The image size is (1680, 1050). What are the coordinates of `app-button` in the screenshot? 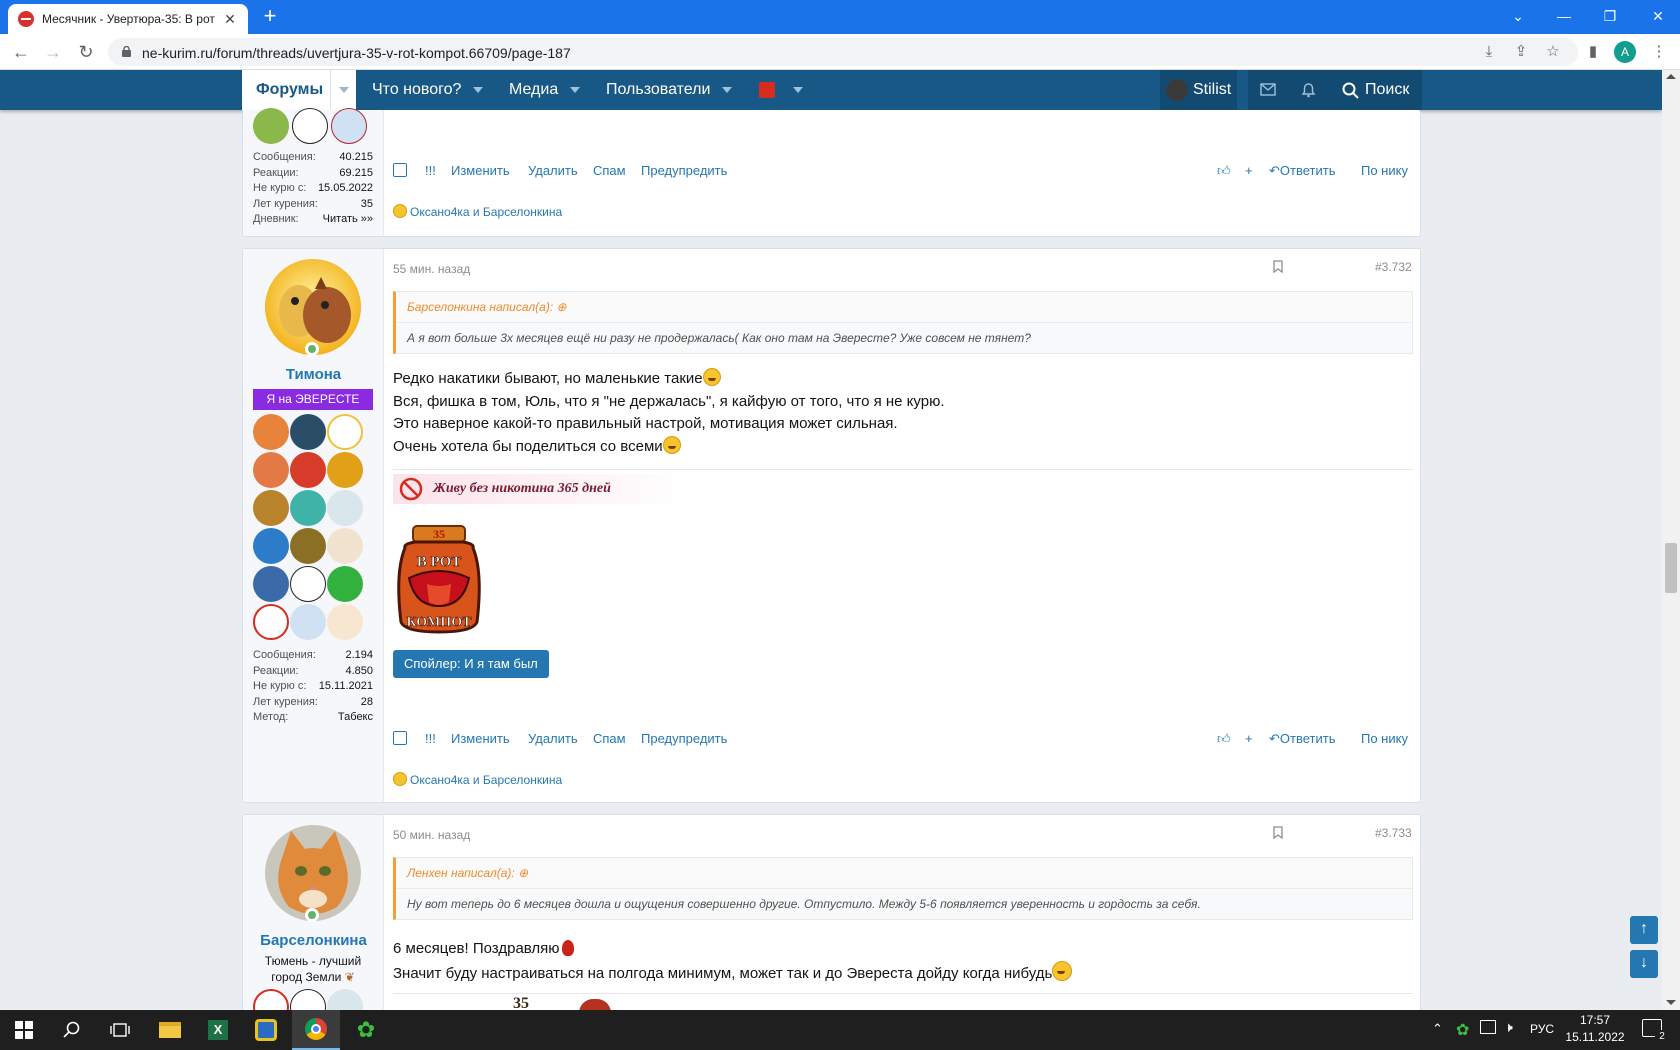 It's located at (266, 1030).